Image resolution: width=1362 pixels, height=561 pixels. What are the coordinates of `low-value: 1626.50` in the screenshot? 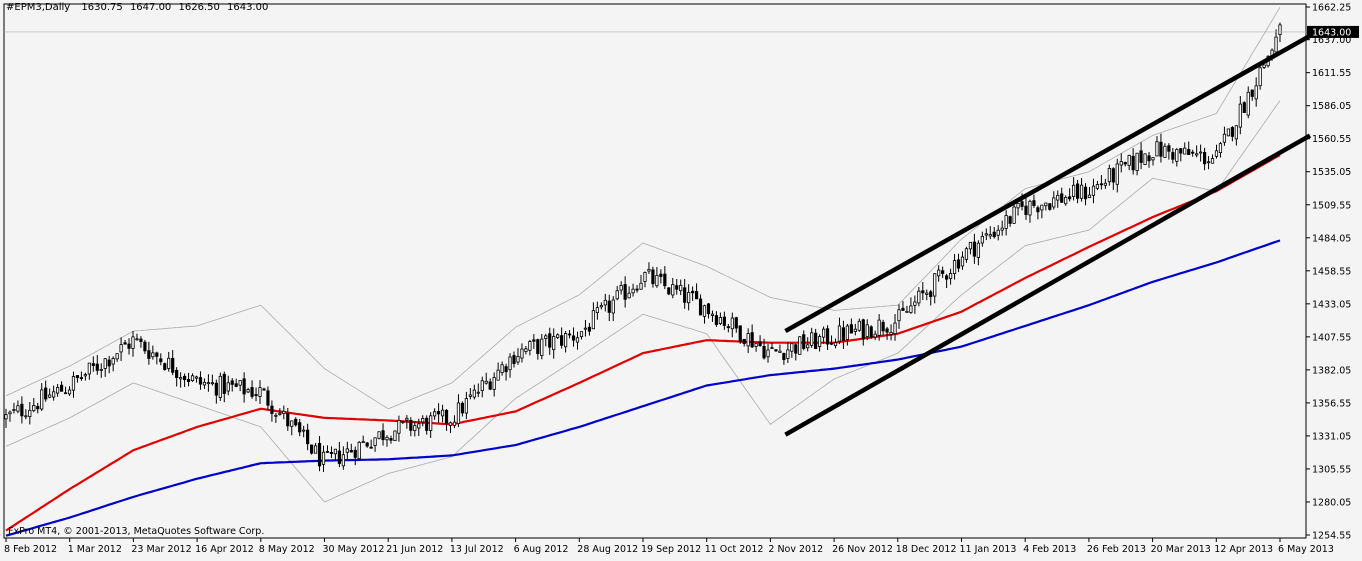 It's located at (199, 7).